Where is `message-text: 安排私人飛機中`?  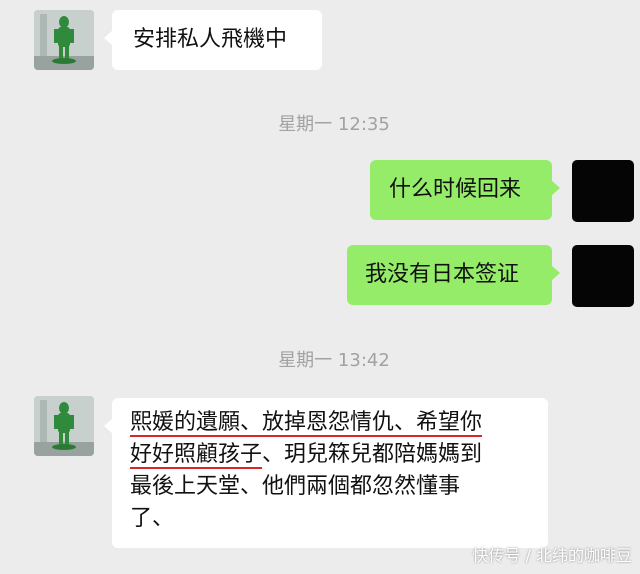 message-text: 安排私人飛機中 is located at coordinates (210, 39).